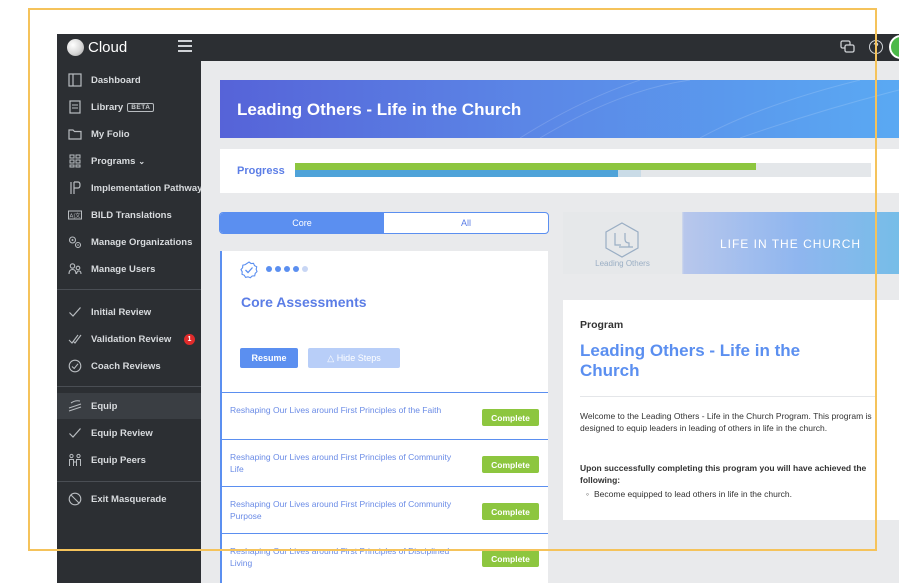 The width and height of the screenshot is (899, 583). I want to click on sidebar-item-label: Initial Review, so click(121, 312).